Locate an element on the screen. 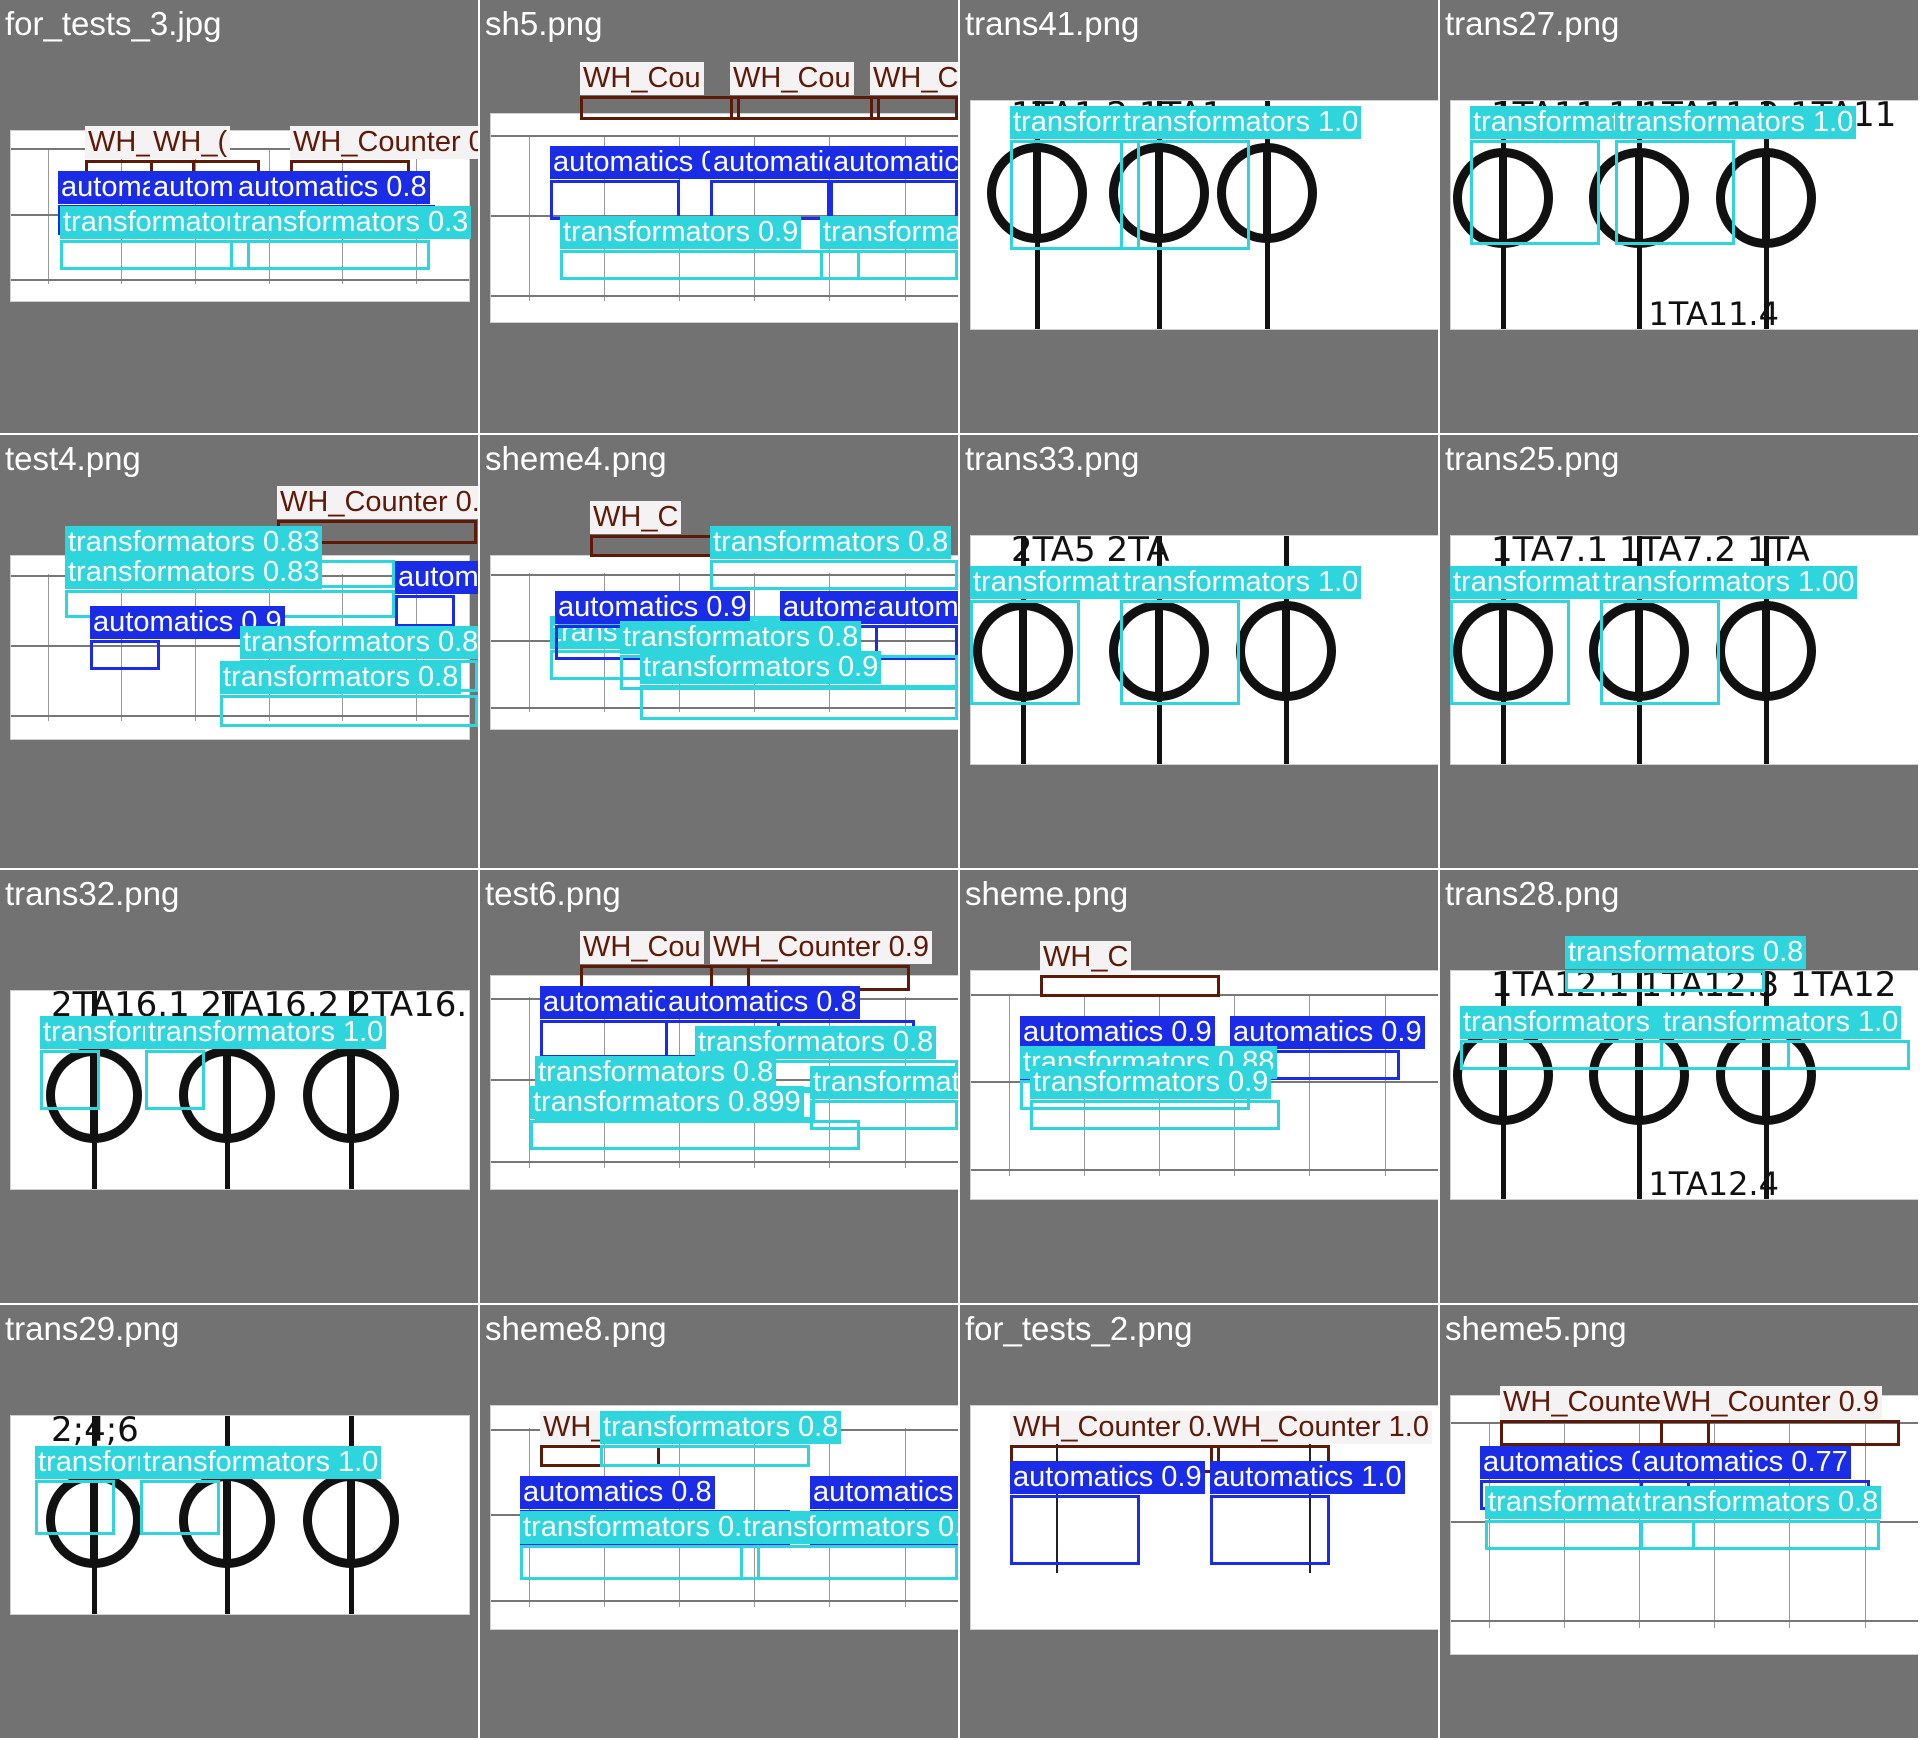  tile-filename: for_tests_3.jpg is located at coordinates (113, 23).